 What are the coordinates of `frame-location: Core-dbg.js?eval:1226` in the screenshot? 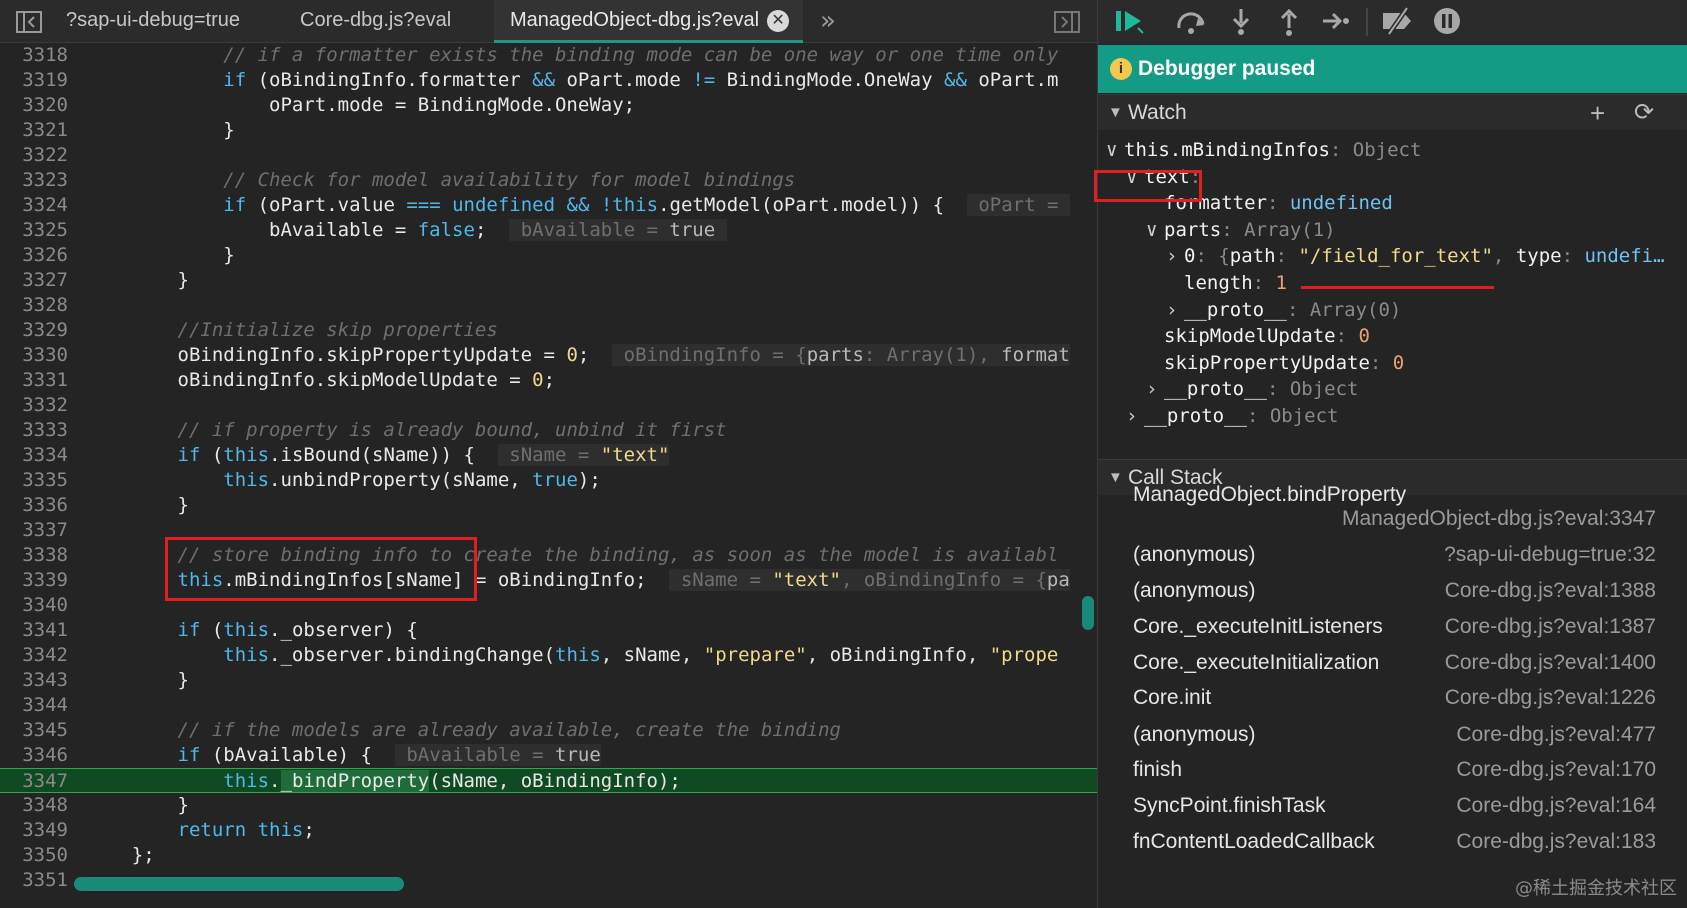 It's located at (1550, 698).